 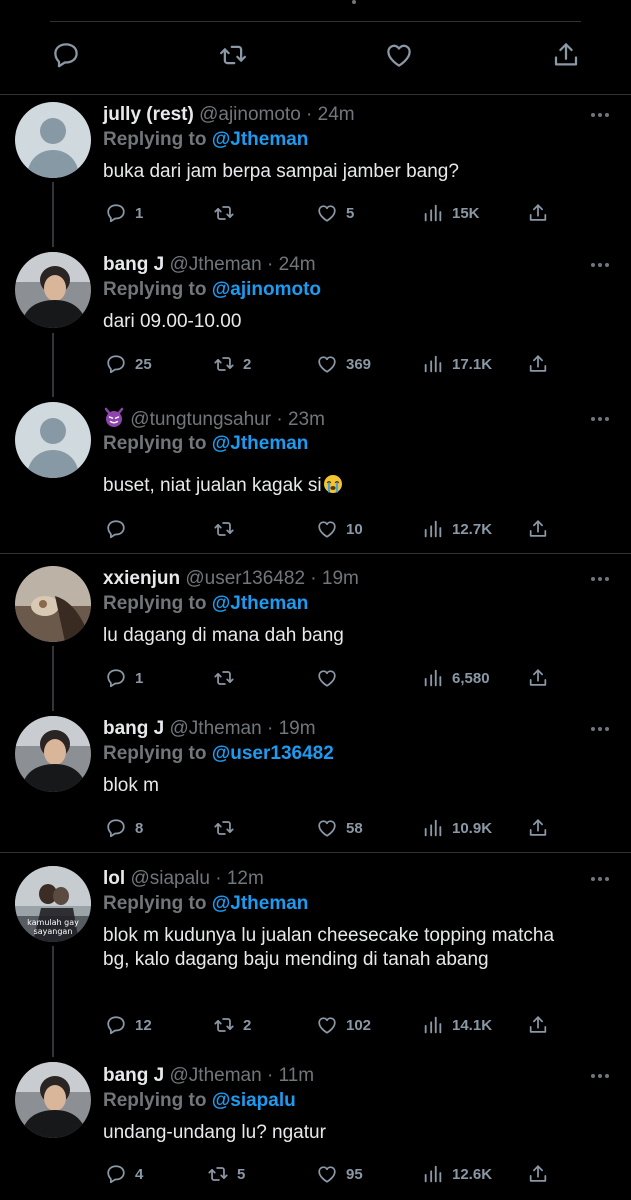 What do you see at coordinates (297, 1075) in the screenshot?
I see `timestamp: 11m` at bounding box center [297, 1075].